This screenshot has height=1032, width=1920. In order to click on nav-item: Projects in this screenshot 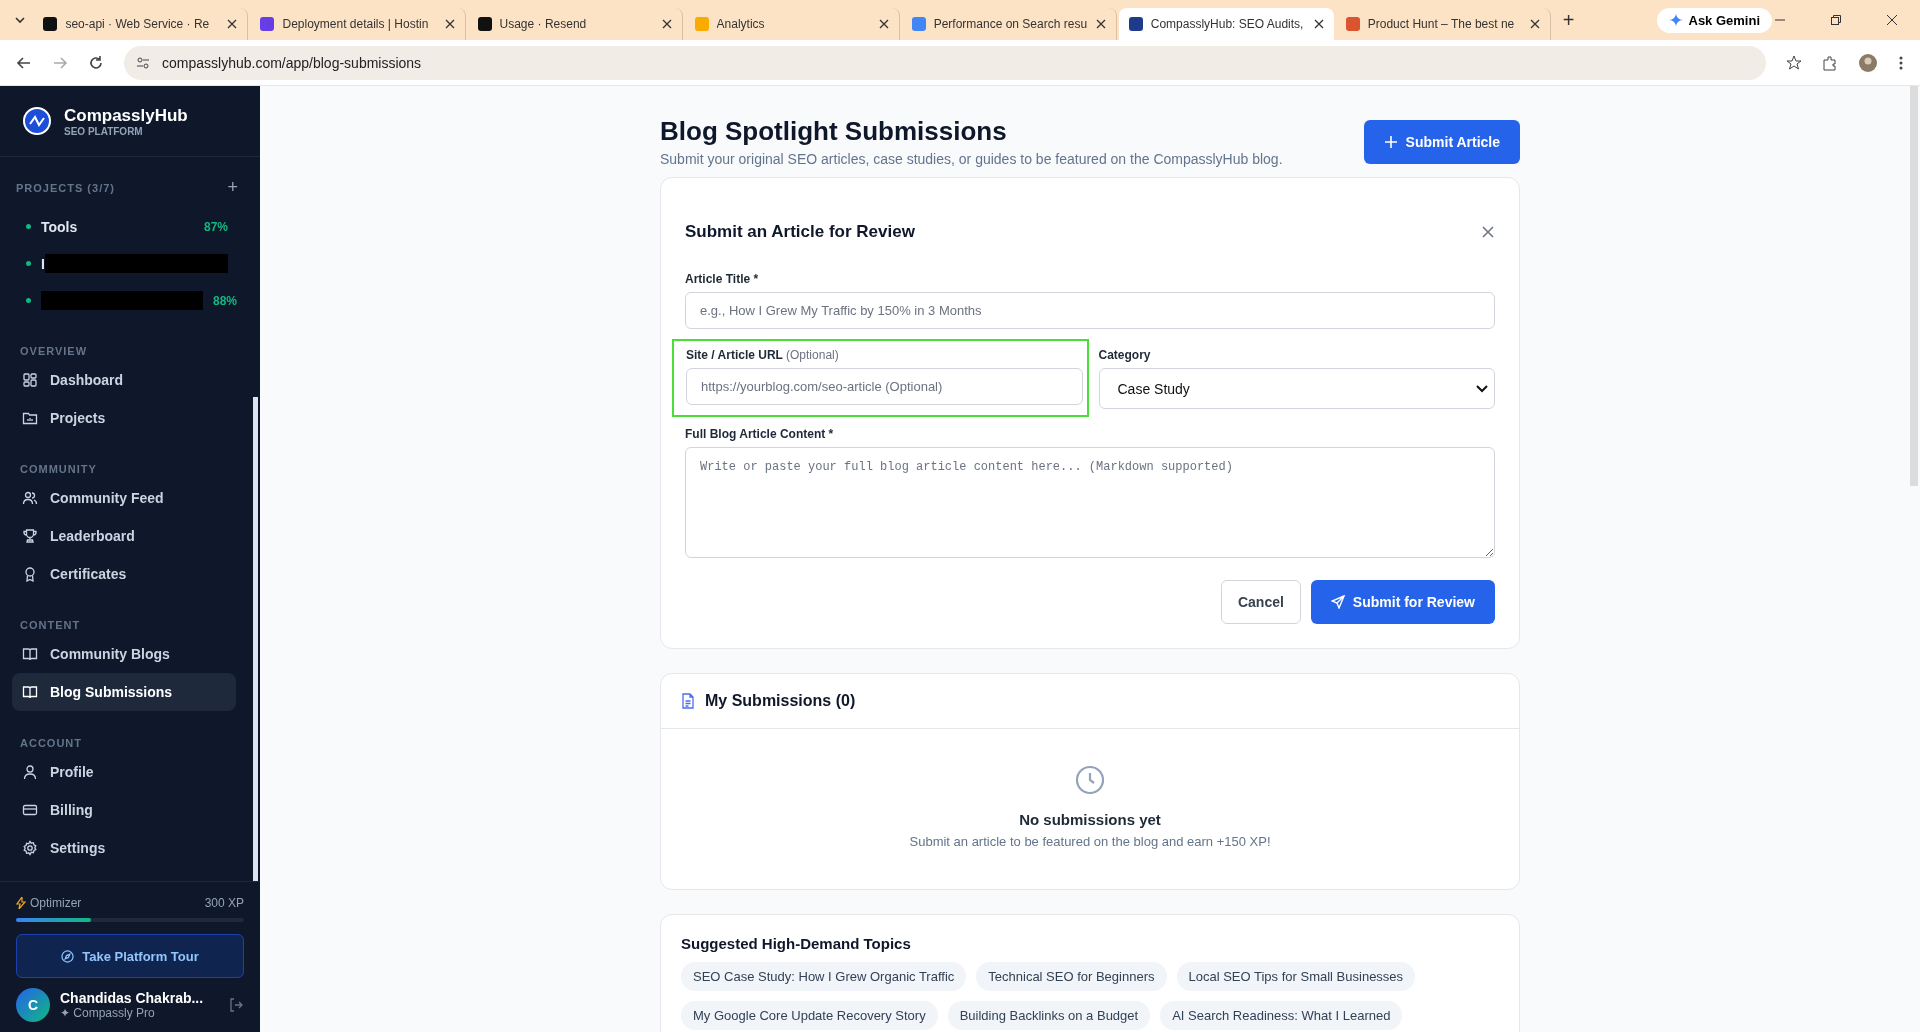, I will do `click(124, 418)`.